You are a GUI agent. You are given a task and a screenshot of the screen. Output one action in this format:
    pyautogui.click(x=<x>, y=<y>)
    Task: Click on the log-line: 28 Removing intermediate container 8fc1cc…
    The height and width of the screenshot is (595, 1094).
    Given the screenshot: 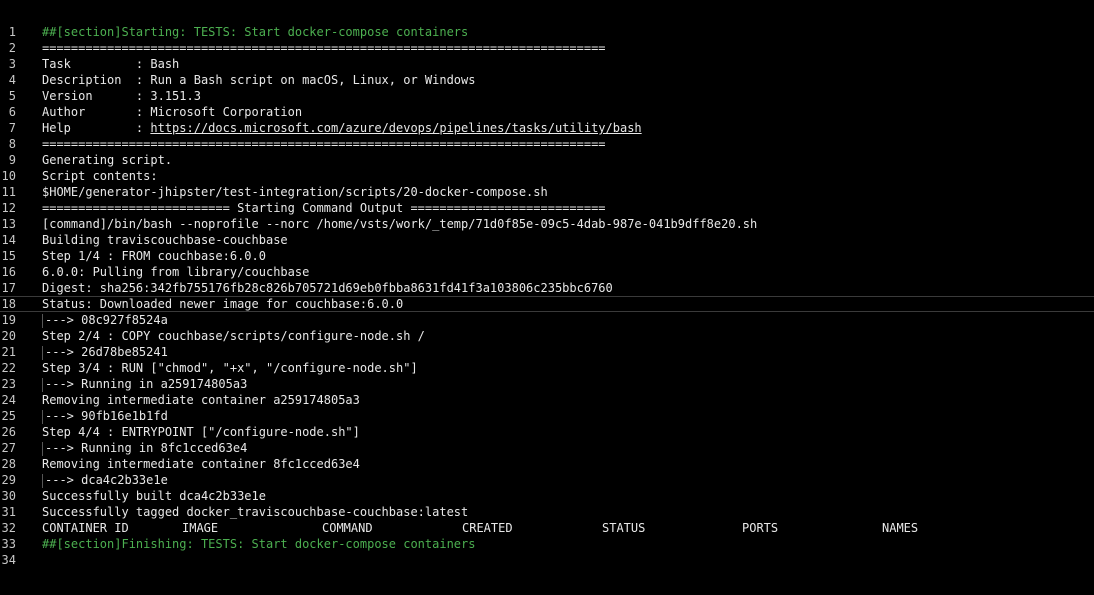 What is the action you would take?
    pyautogui.click(x=547, y=464)
    